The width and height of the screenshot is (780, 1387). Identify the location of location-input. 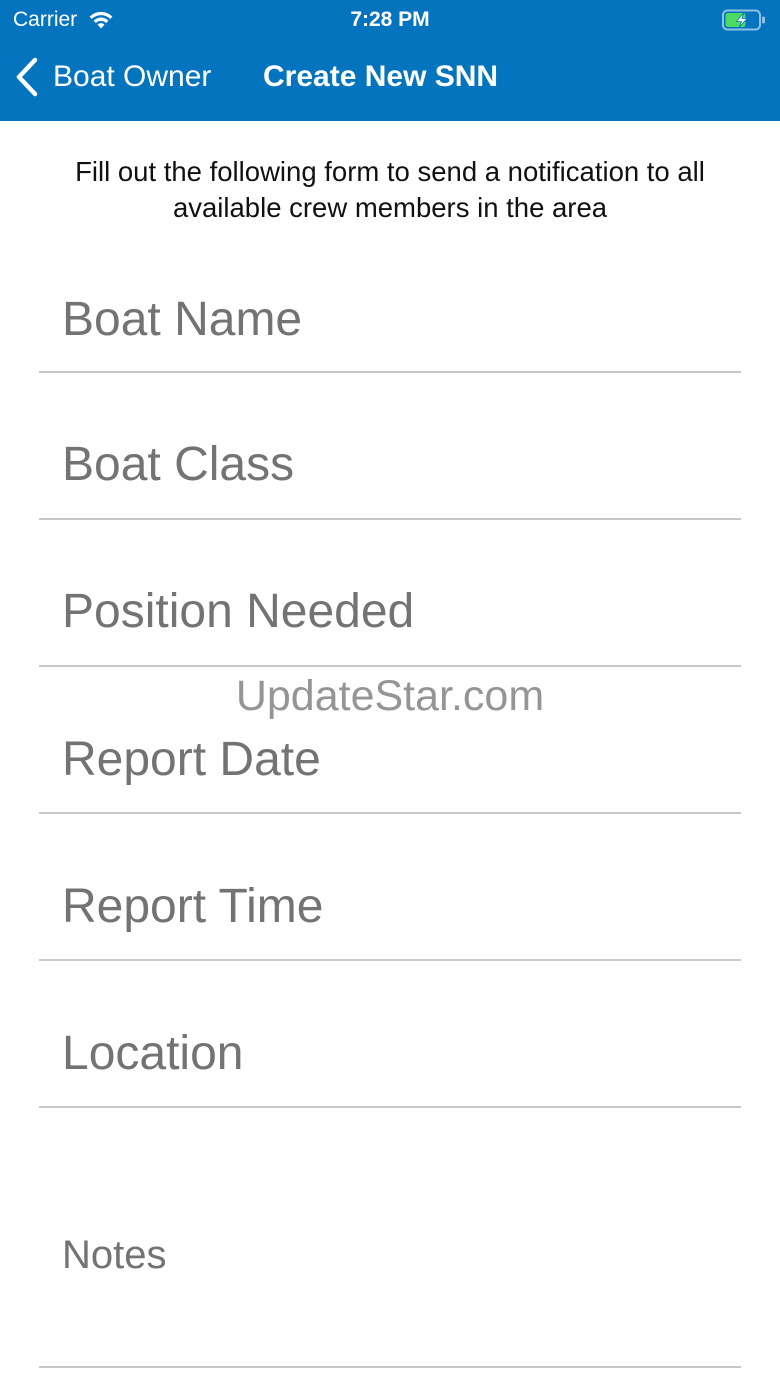
(390, 1053).